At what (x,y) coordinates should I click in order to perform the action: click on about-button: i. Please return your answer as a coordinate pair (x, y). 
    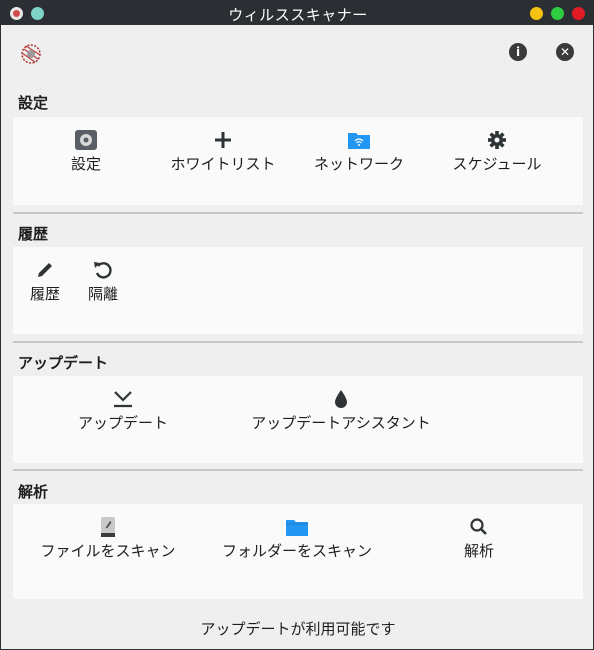
    Looking at the image, I should click on (518, 52).